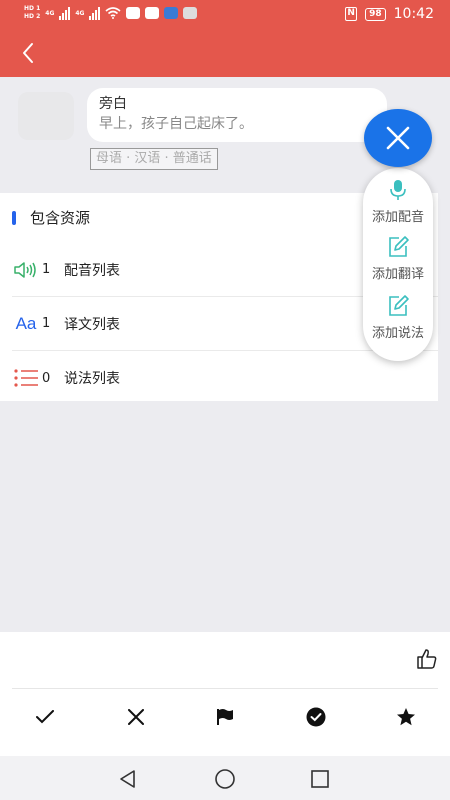  What do you see at coordinates (398, 322) in the screenshot?
I see `add-expression-button: 添加说法` at bounding box center [398, 322].